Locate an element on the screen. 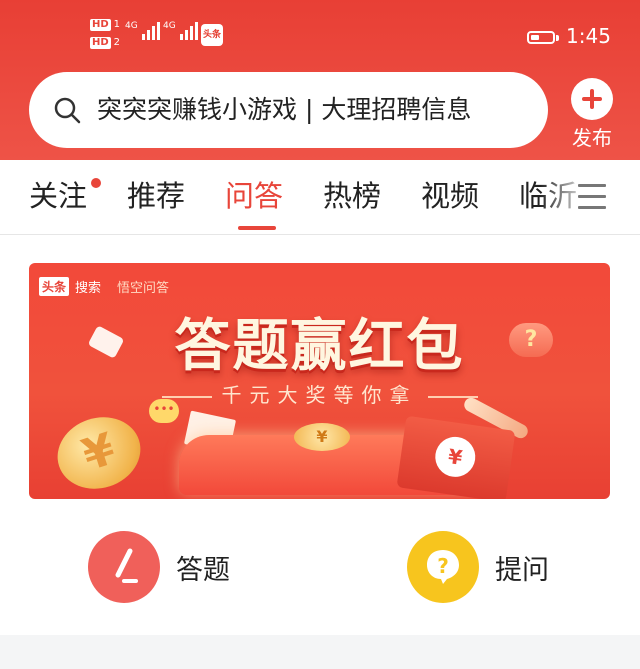  envelope-coin-icon: ¥ is located at coordinates (322, 437).